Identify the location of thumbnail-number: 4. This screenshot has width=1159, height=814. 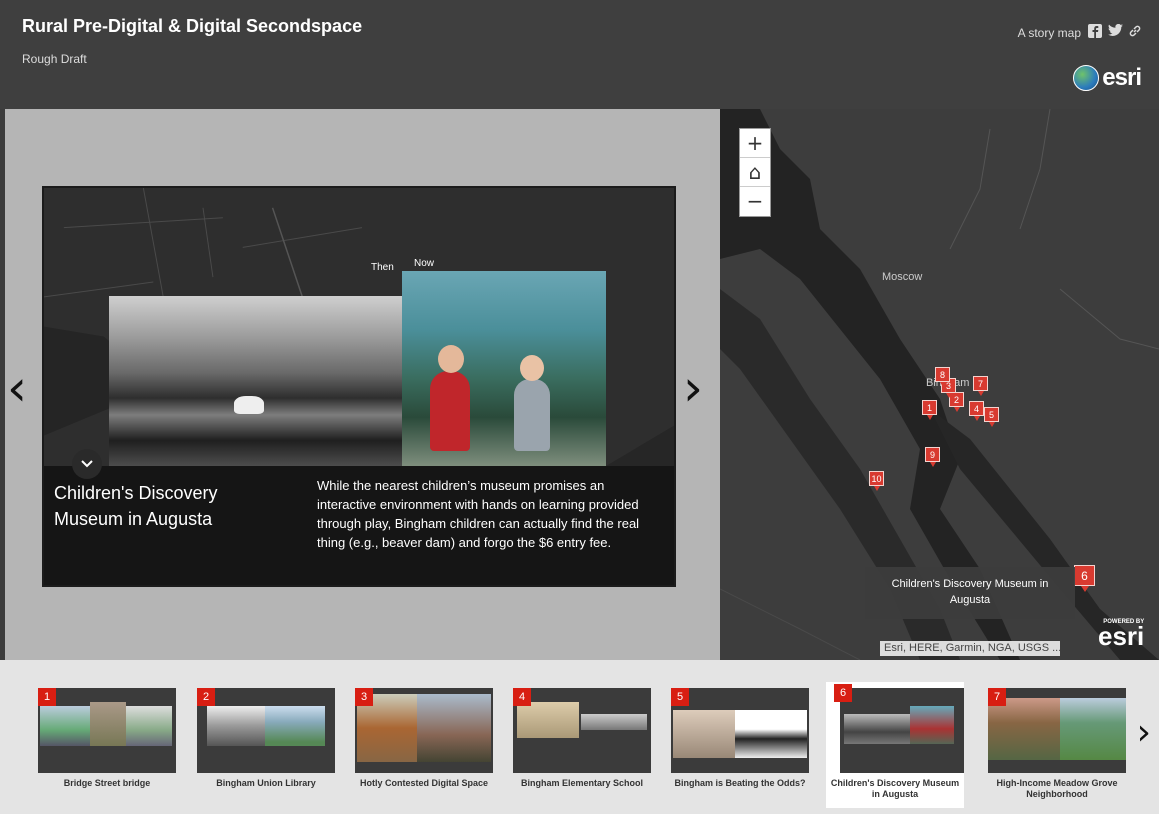
(522, 697).